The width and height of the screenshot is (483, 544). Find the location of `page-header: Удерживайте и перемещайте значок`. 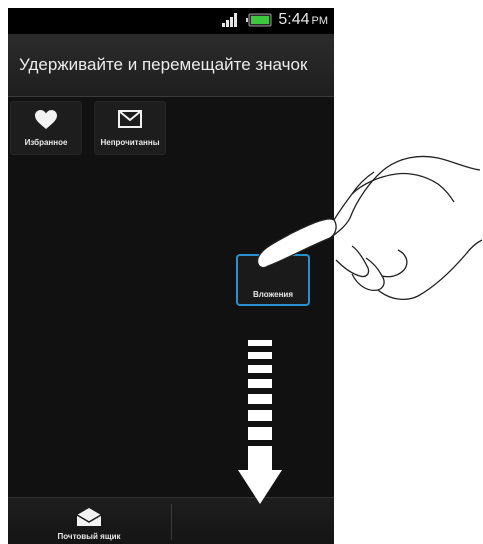

page-header: Удерживайте и перемещайте значок is located at coordinates (171, 65).